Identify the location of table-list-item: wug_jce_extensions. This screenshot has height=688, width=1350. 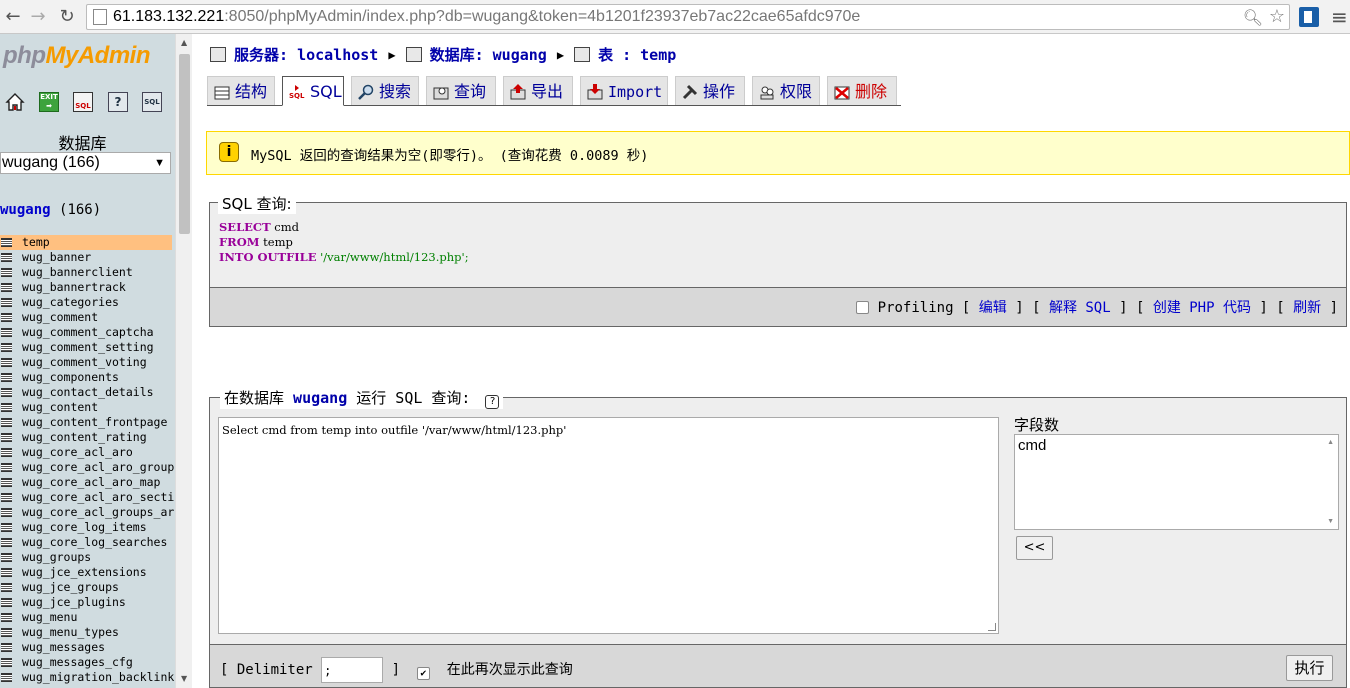
(87, 572).